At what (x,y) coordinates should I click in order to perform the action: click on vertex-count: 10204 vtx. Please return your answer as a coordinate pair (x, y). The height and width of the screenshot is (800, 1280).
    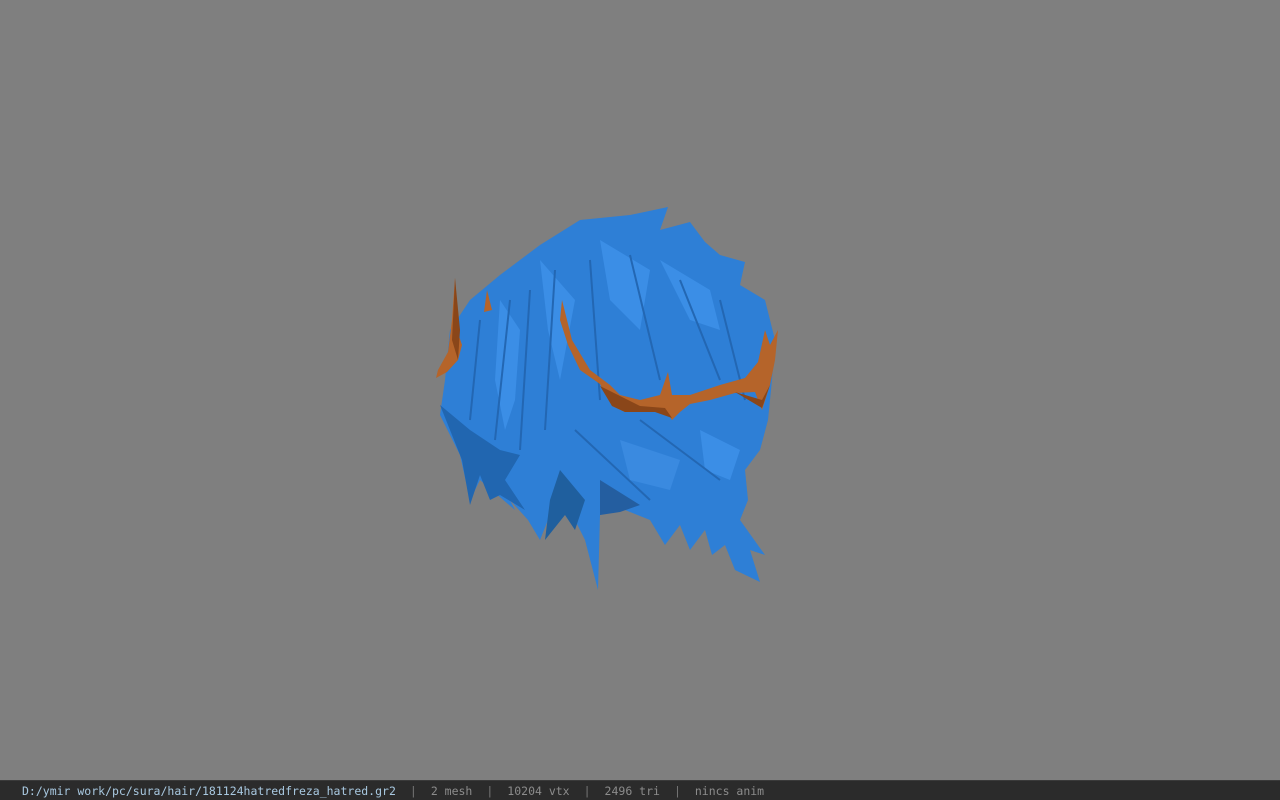
    Looking at the image, I should click on (538, 790).